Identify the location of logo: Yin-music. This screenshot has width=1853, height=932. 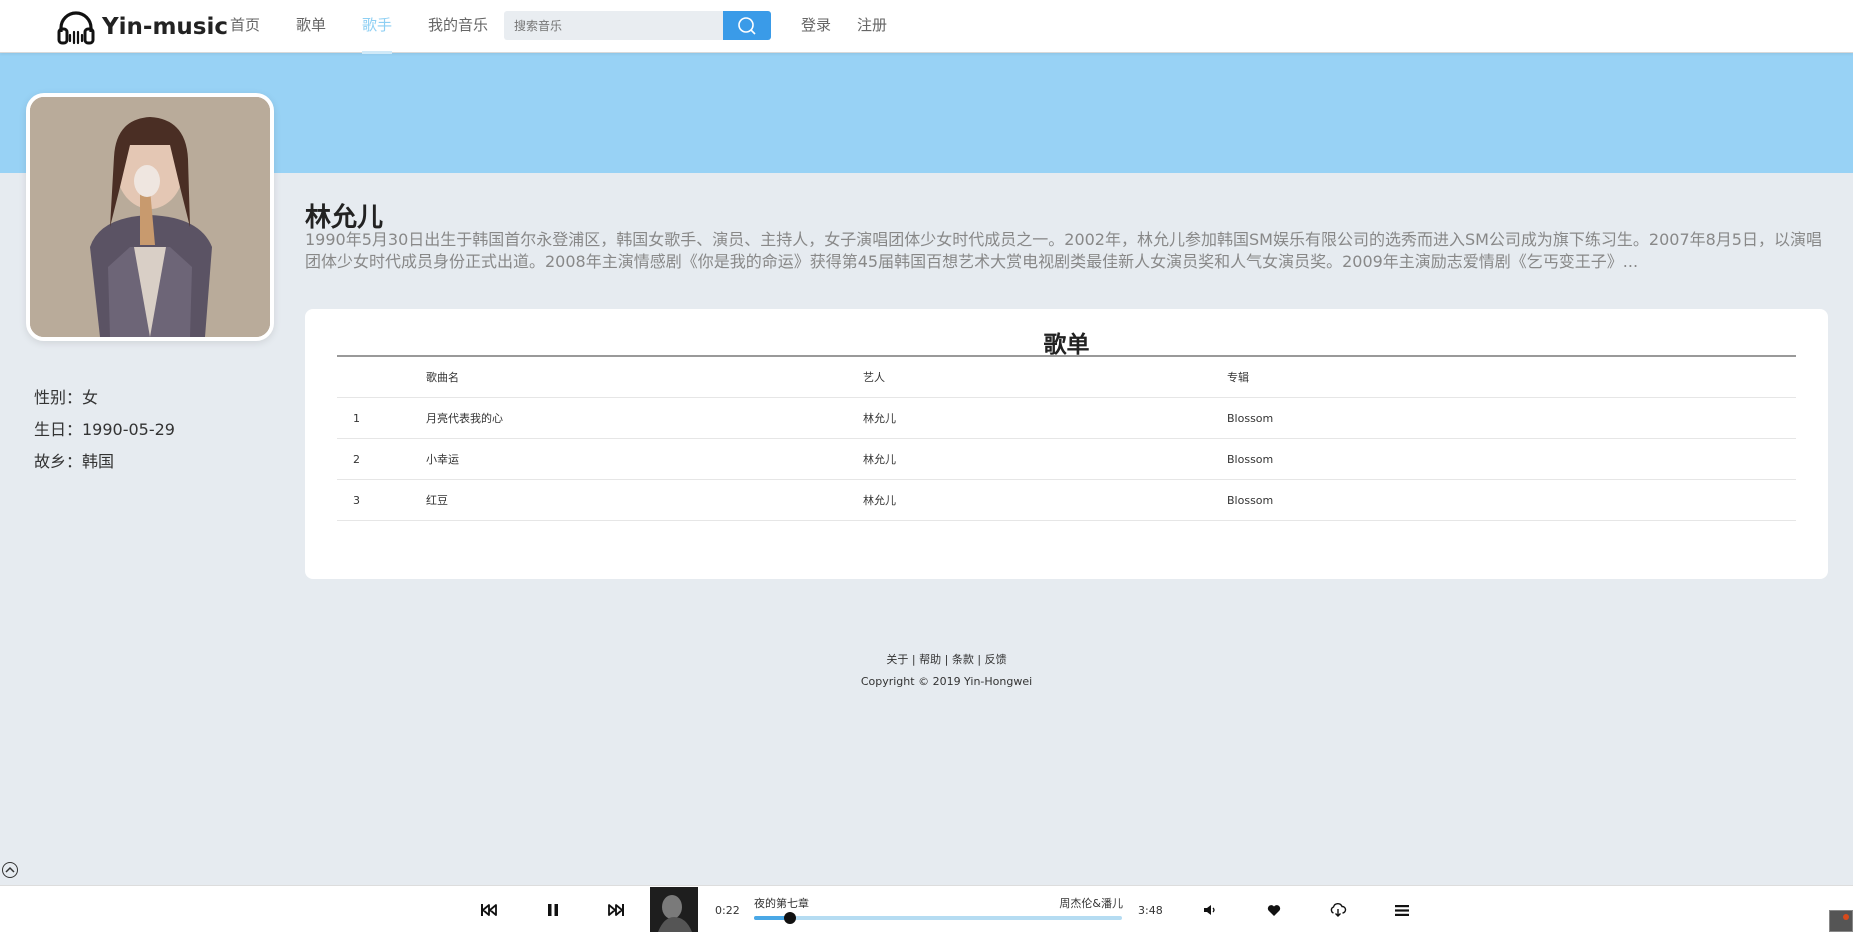
(142, 27).